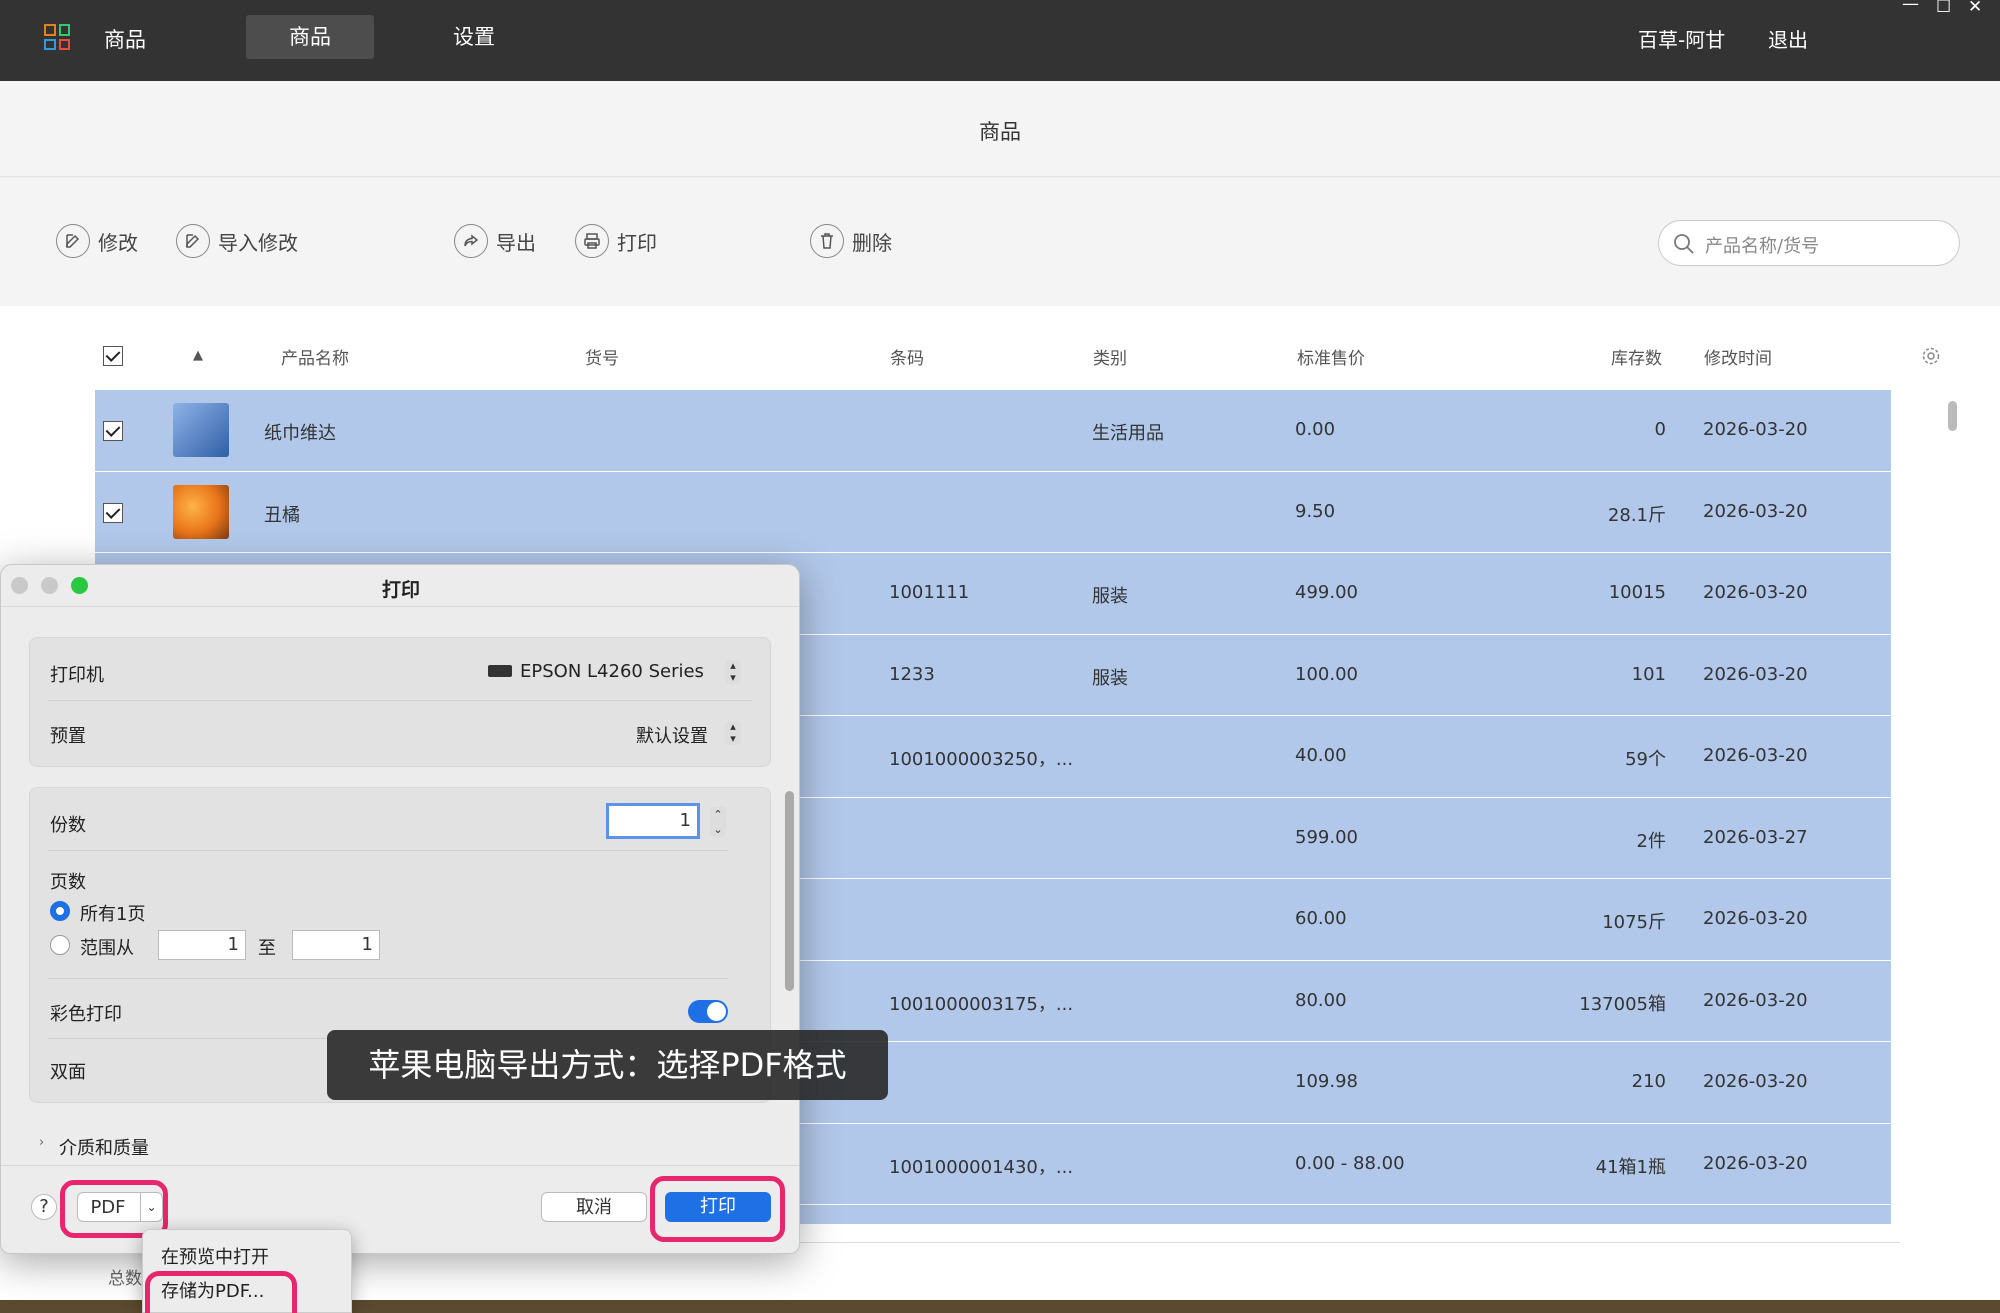  What do you see at coordinates (1636, 356) in the screenshot?
I see `header-stock: 库存数` at bounding box center [1636, 356].